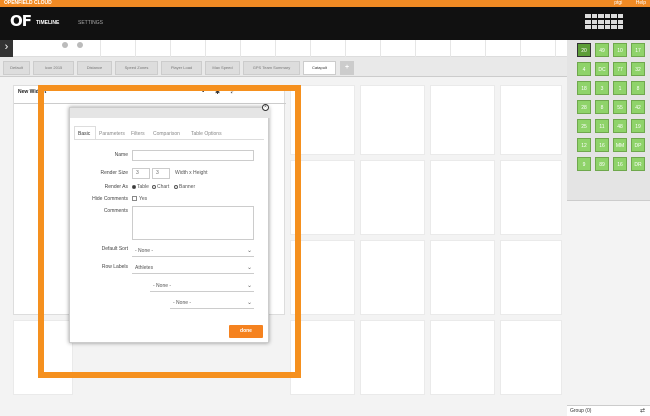 This screenshot has width=650, height=416. Describe the element at coordinates (184, 187) in the screenshot. I see `render-as-banner: Banner` at that location.